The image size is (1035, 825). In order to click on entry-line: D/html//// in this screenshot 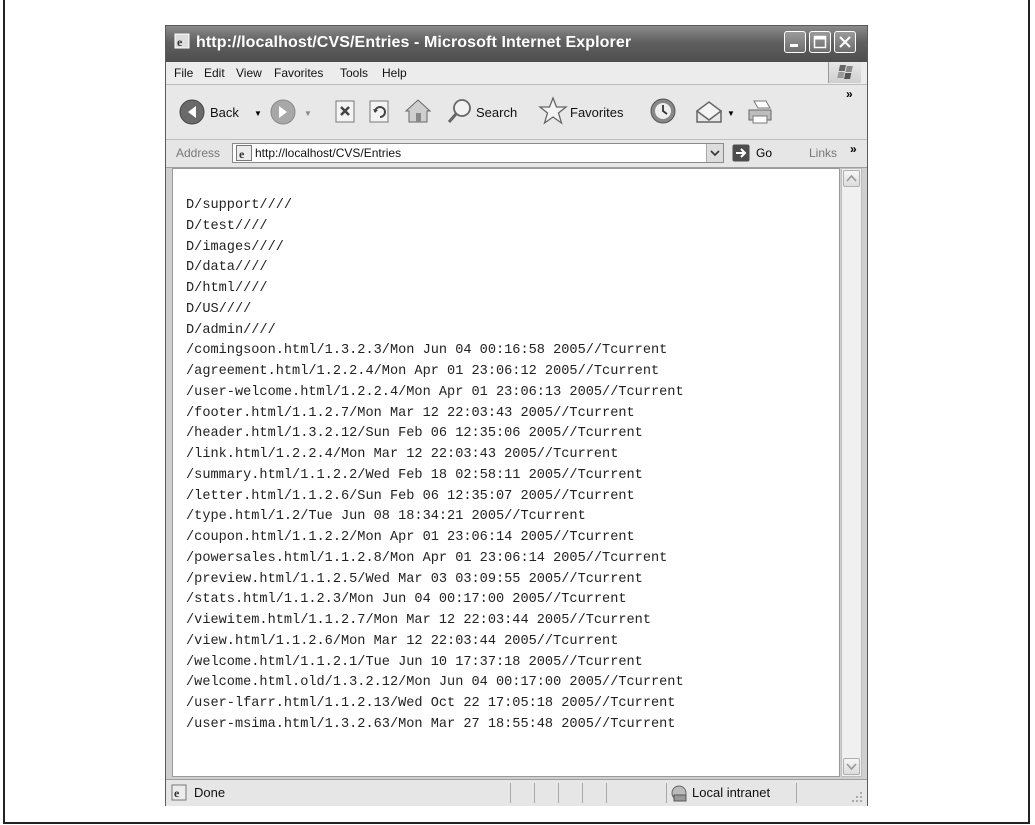, I will do `click(227, 288)`.